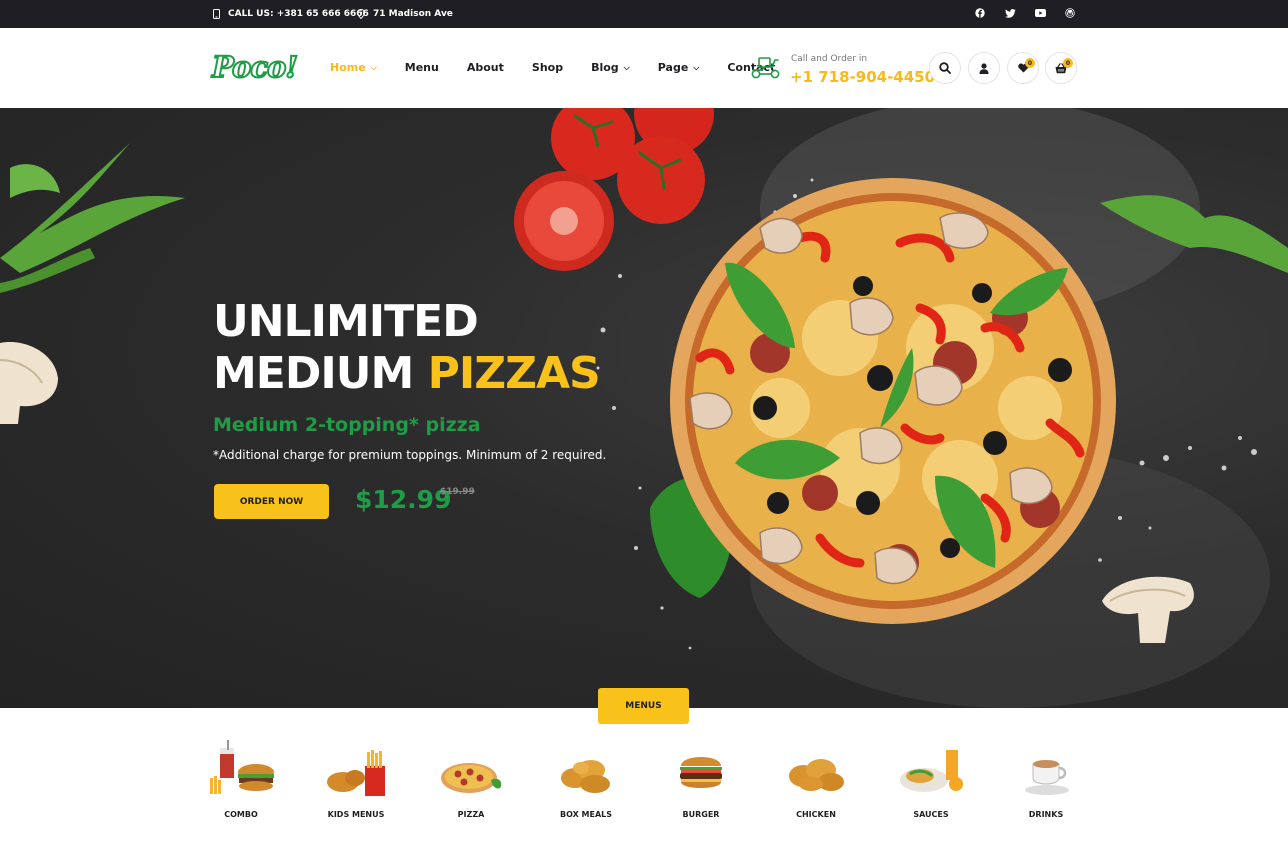 The height and width of the screenshot is (867, 1288). What do you see at coordinates (931, 814) in the screenshot?
I see `category-label: SAUCES` at bounding box center [931, 814].